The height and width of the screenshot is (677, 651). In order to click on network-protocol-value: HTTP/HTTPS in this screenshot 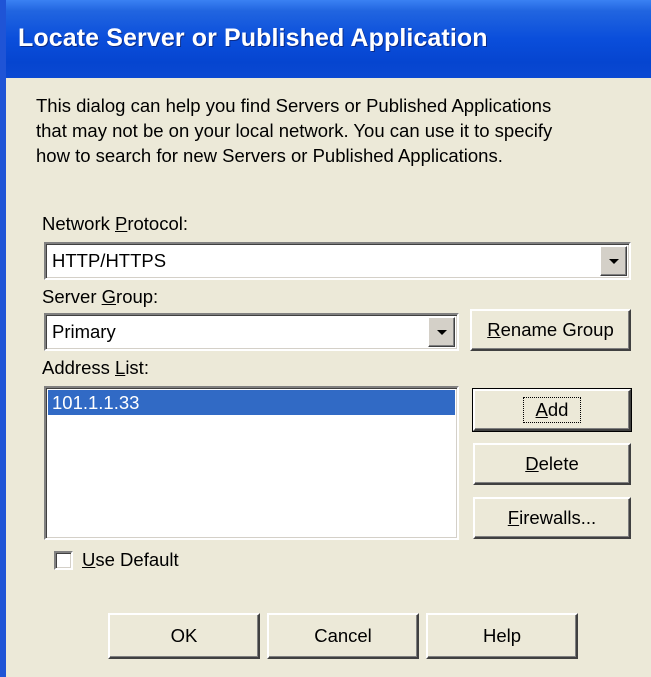, I will do `click(109, 260)`.